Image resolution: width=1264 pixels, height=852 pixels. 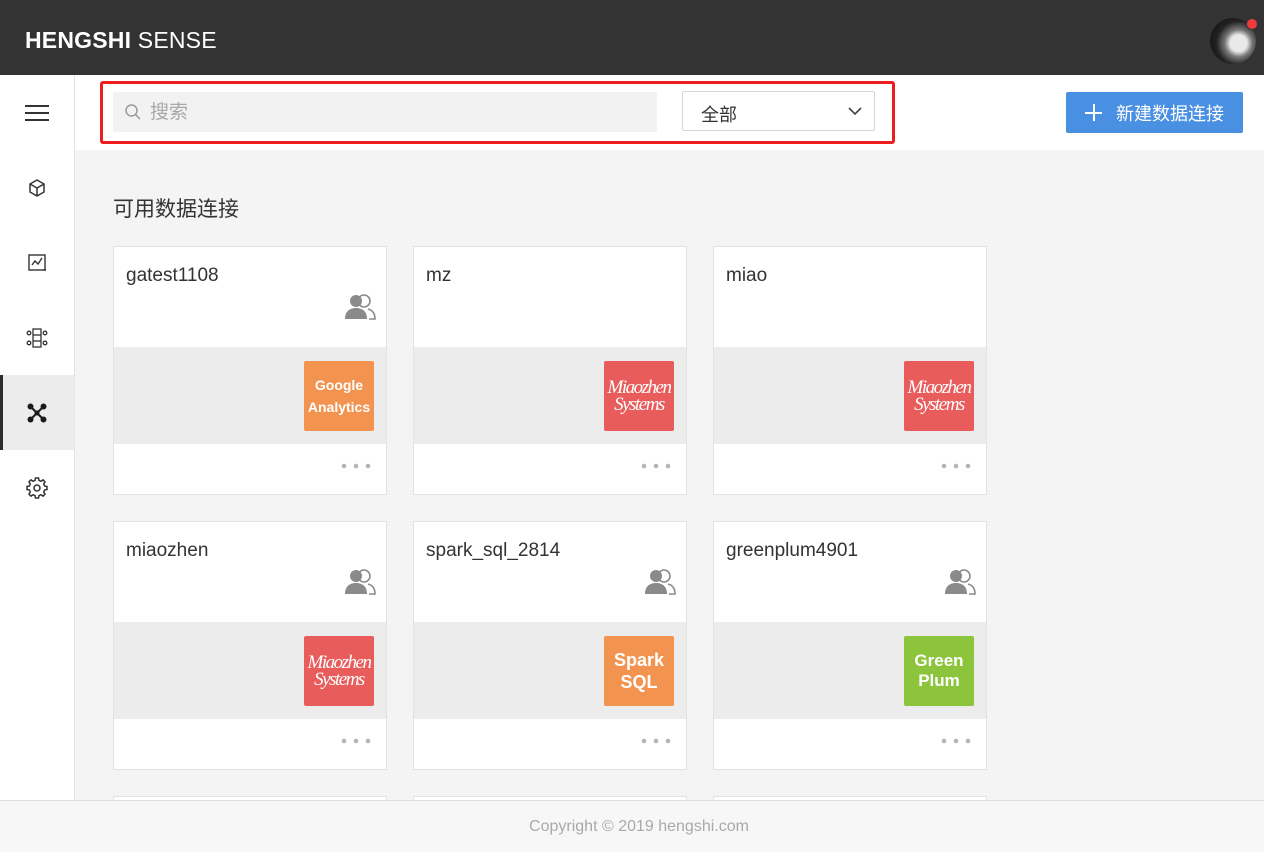 I want to click on new-data-connection-label: 新建数据连接, so click(x=1170, y=114).